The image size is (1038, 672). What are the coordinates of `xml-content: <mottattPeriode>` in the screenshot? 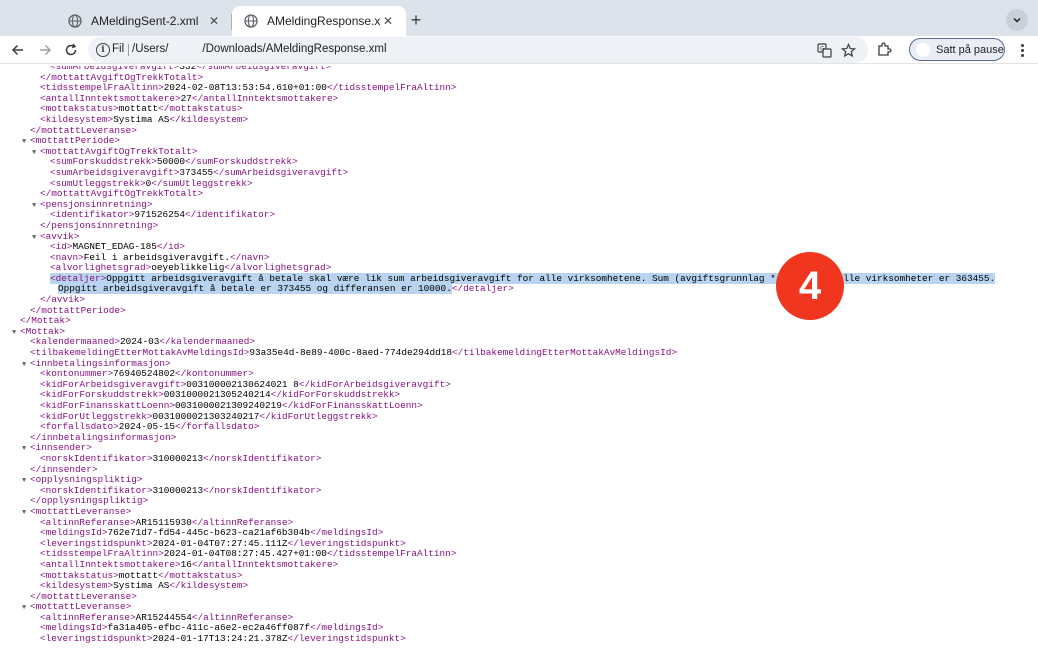 It's located at (75, 140).